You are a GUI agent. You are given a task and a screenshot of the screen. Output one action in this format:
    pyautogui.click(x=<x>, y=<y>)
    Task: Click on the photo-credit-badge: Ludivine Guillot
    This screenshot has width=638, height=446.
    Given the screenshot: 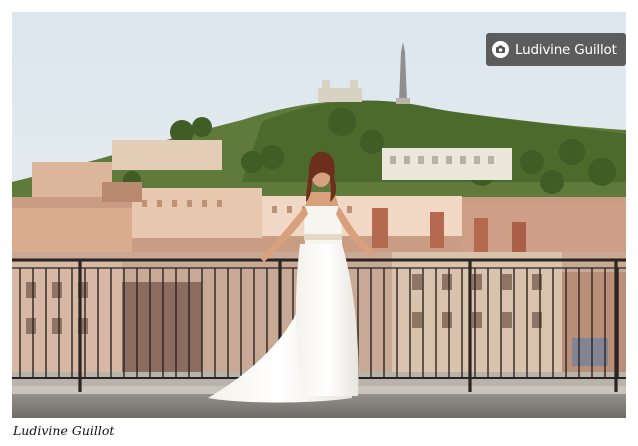 What is the action you would take?
    pyautogui.click(x=556, y=49)
    